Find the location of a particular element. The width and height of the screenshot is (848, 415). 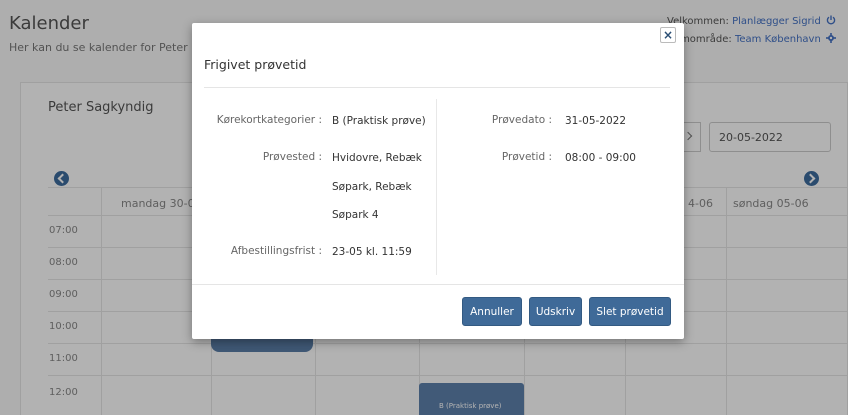

delete-slot-button: Slet prøvetid is located at coordinates (630, 311).